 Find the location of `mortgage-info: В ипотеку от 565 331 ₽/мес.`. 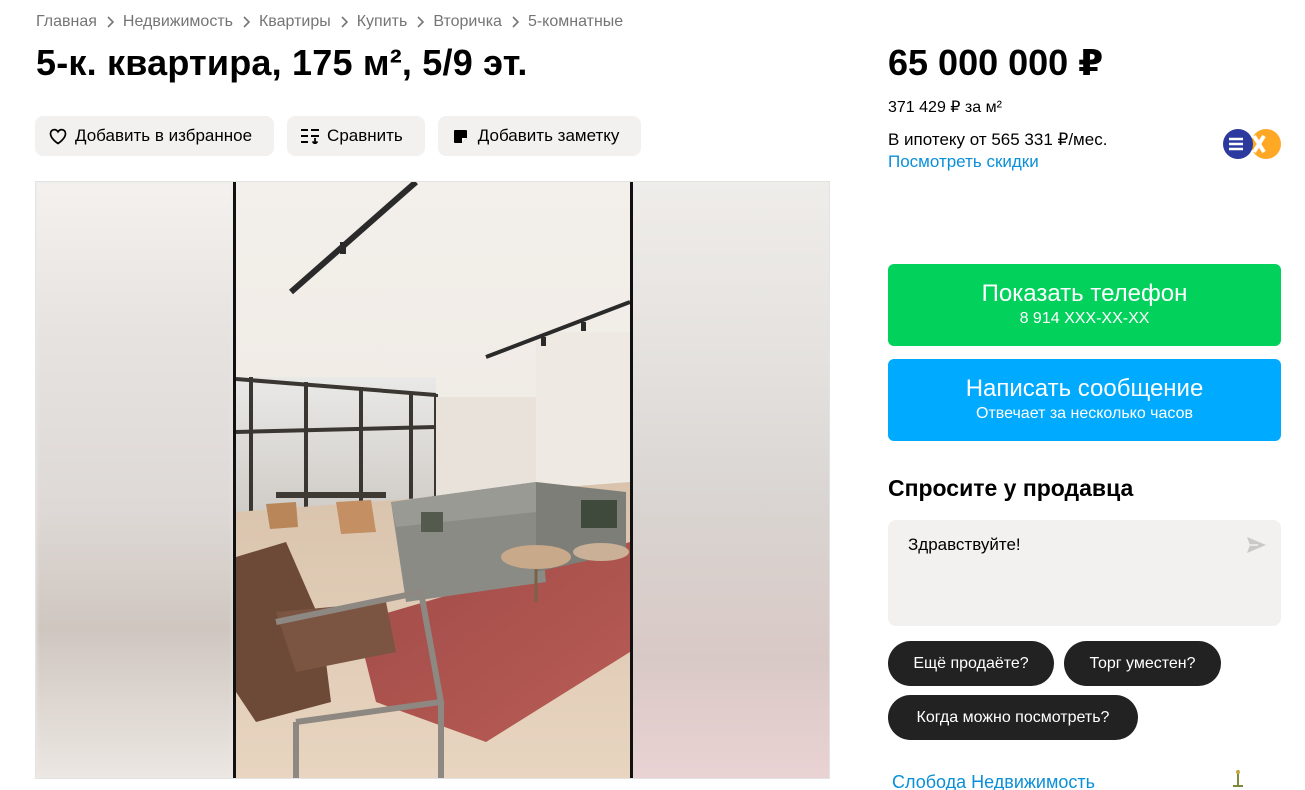

mortgage-info: В ипотеку от 565 331 ₽/мес. is located at coordinates (998, 139).